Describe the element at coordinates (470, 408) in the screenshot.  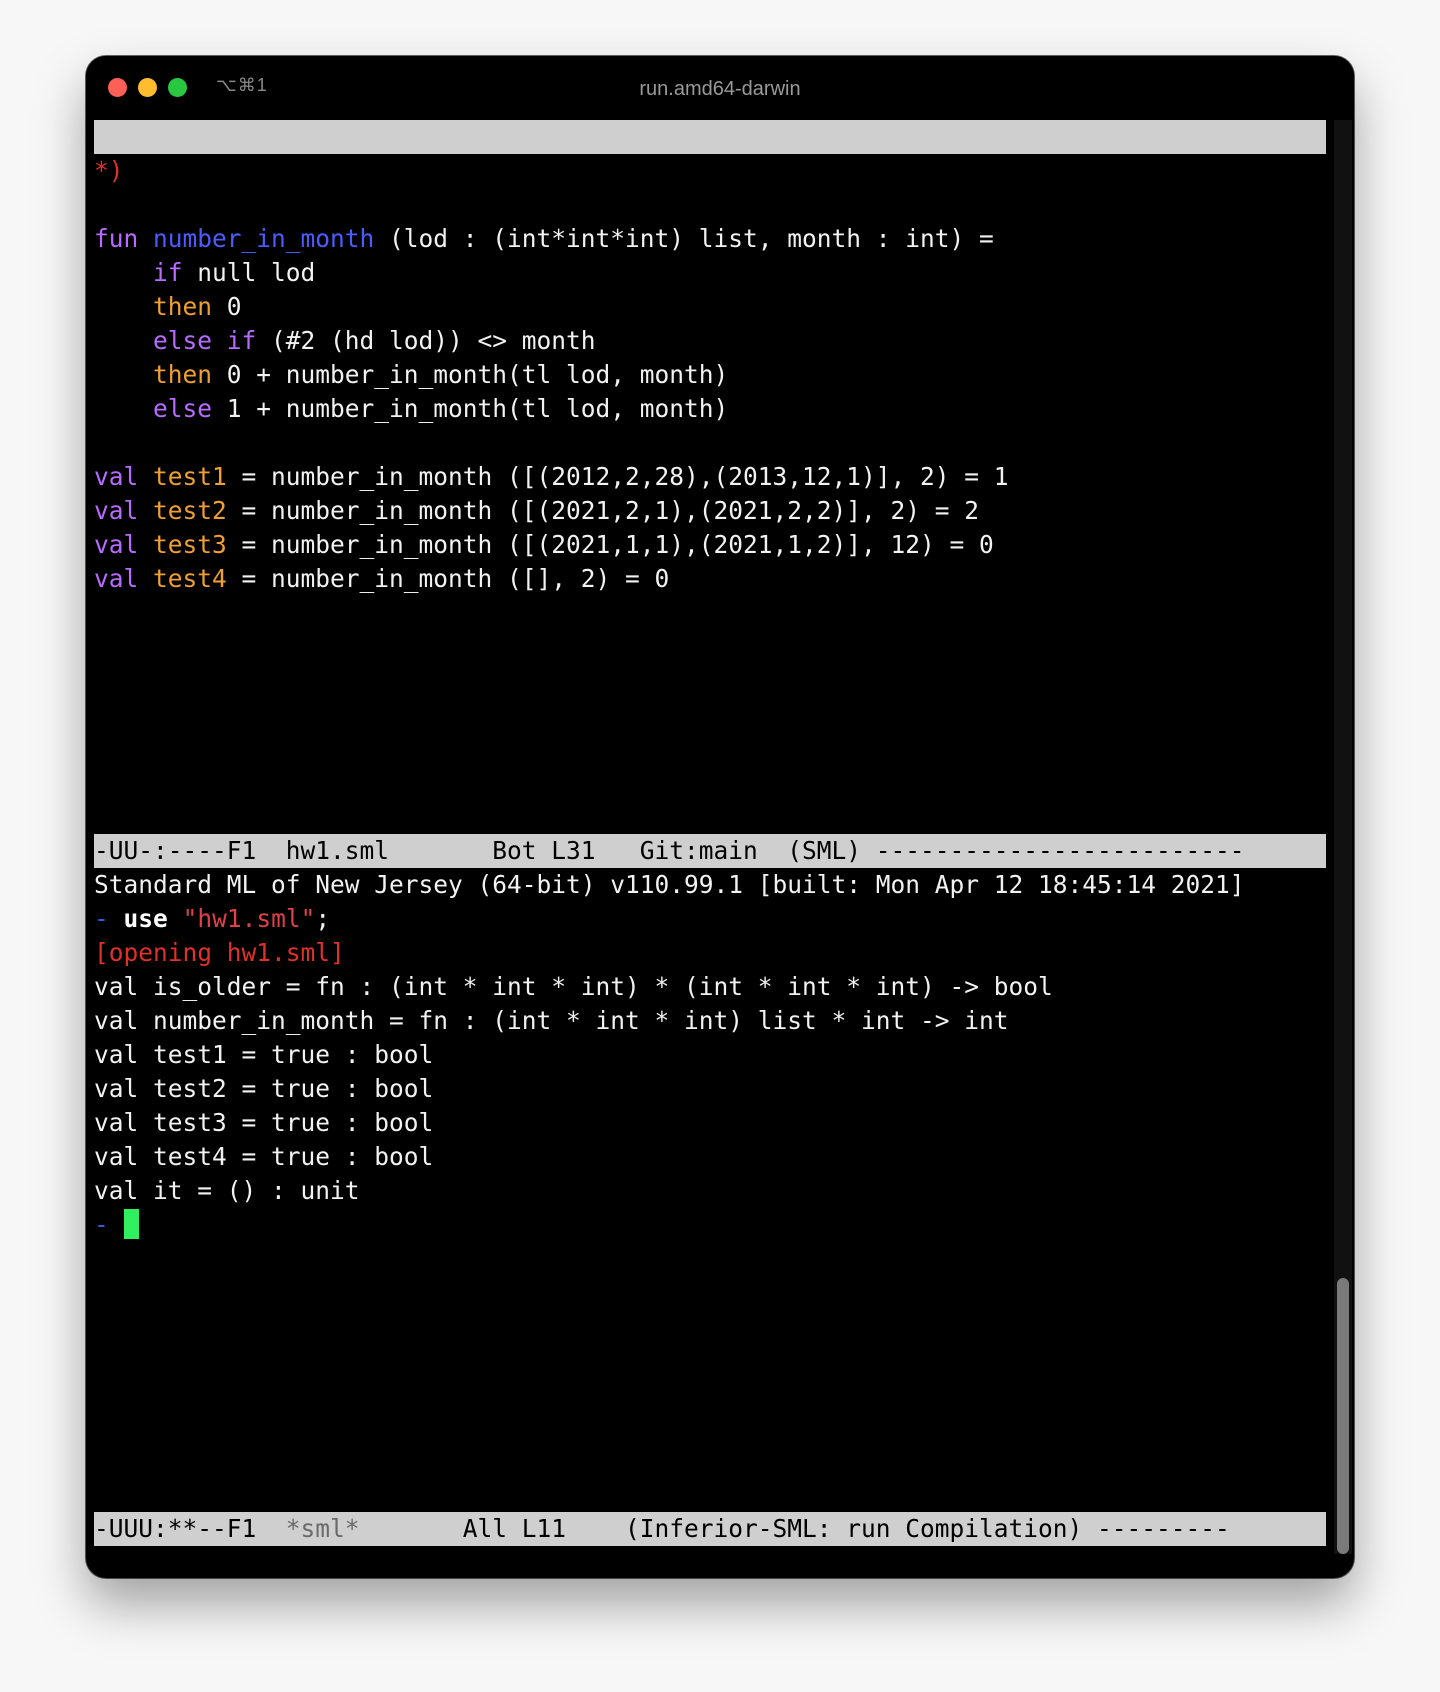
I see `code-text: 1 + number_in_month(tl lod, month)` at that location.